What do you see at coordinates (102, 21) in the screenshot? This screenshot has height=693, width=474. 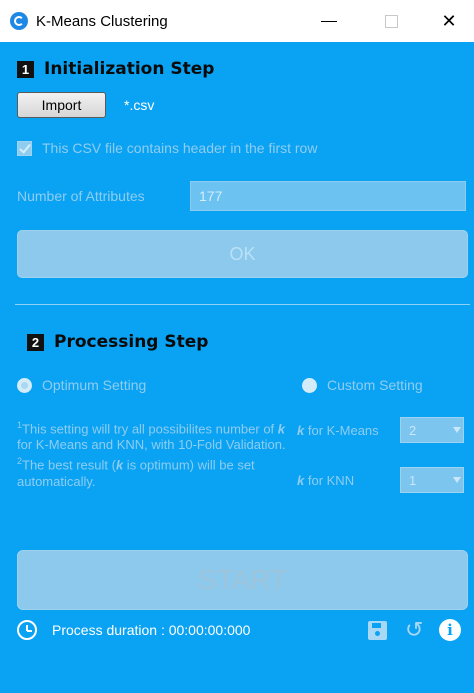 I see `window-title: K-Means Clustering` at bounding box center [102, 21].